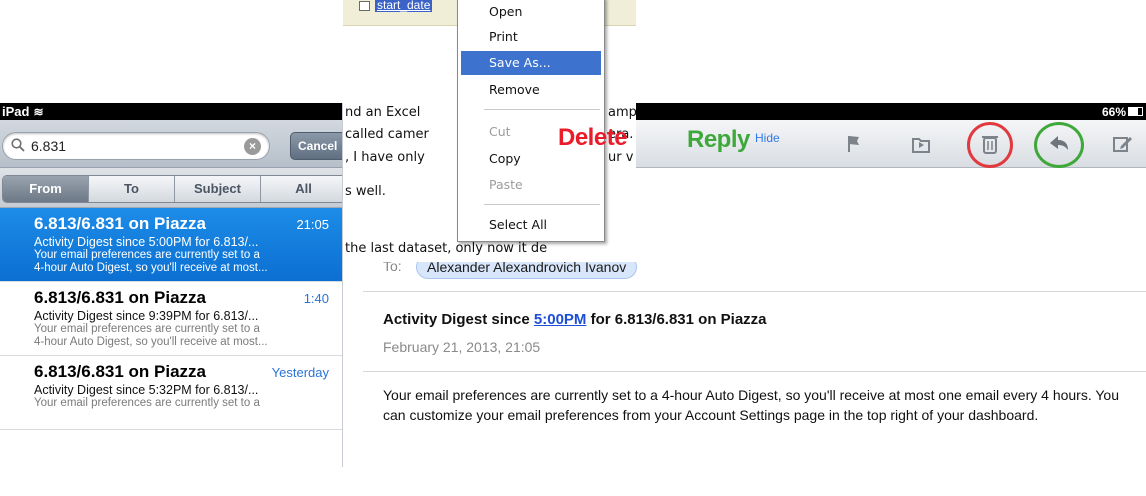  I want to click on search-value: 6.831, so click(49, 146).